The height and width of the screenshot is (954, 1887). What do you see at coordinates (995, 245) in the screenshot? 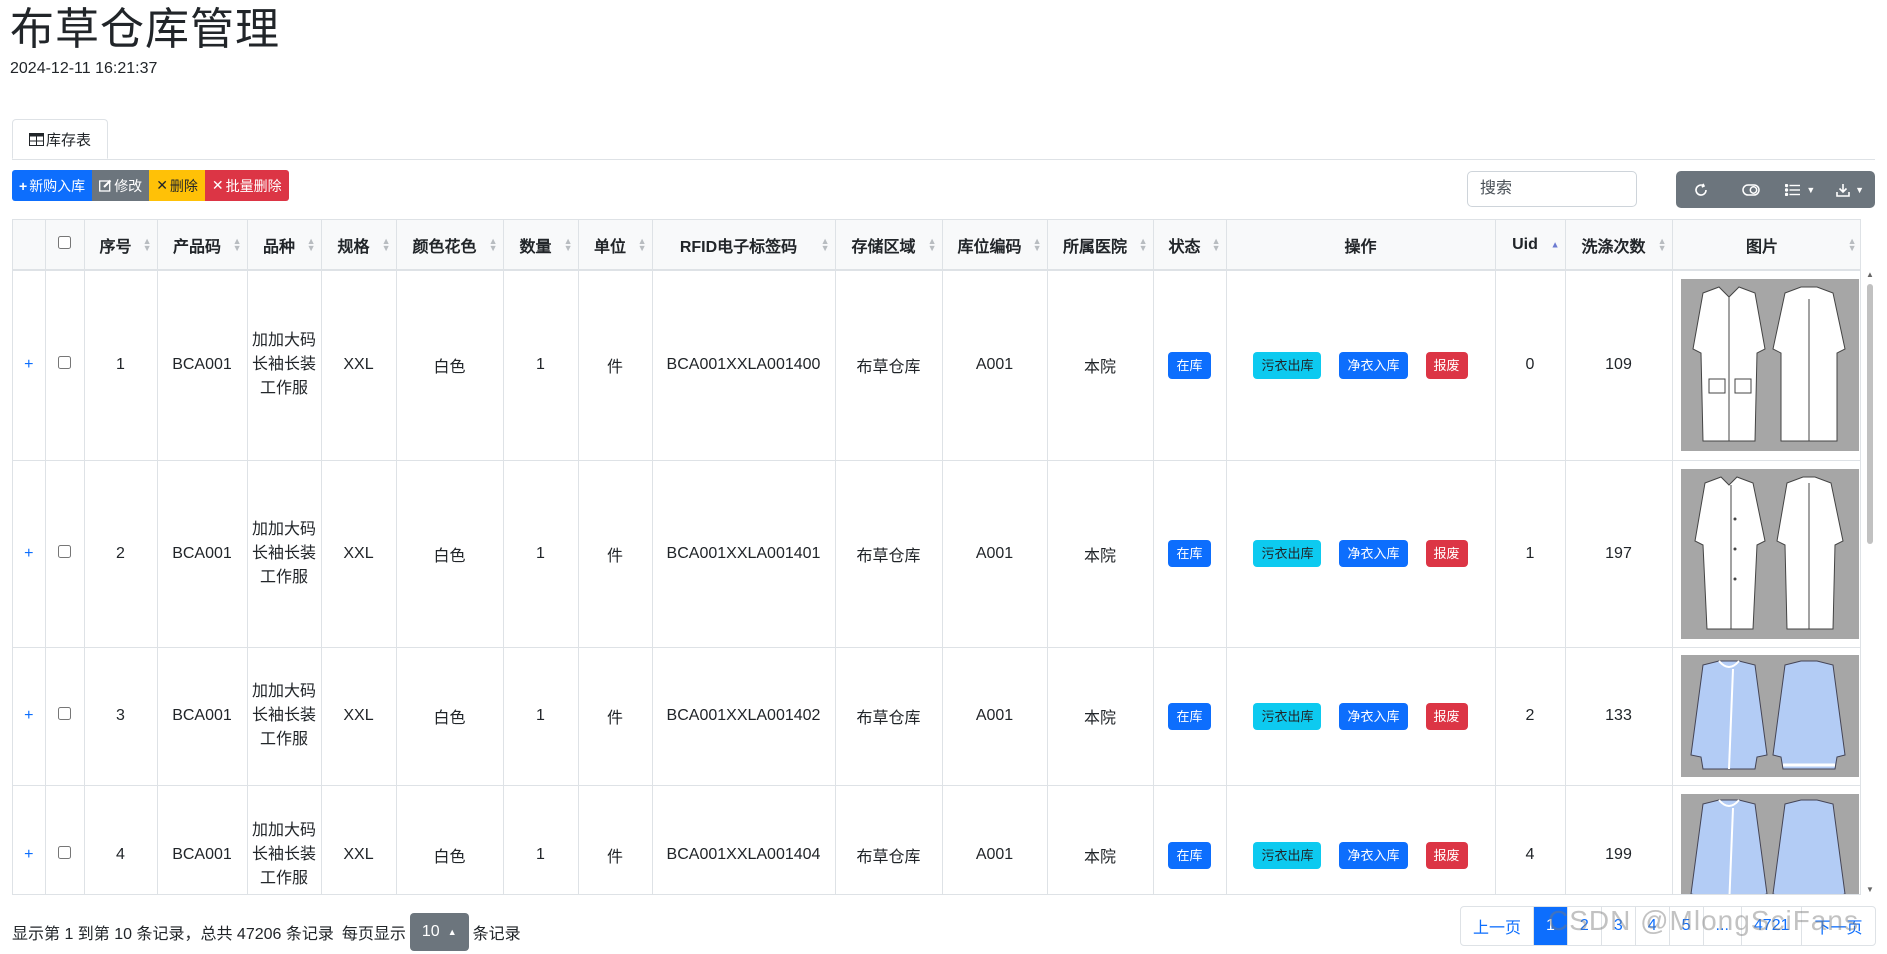
I see `col-header: 库位编码 ▲ ▼` at bounding box center [995, 245].